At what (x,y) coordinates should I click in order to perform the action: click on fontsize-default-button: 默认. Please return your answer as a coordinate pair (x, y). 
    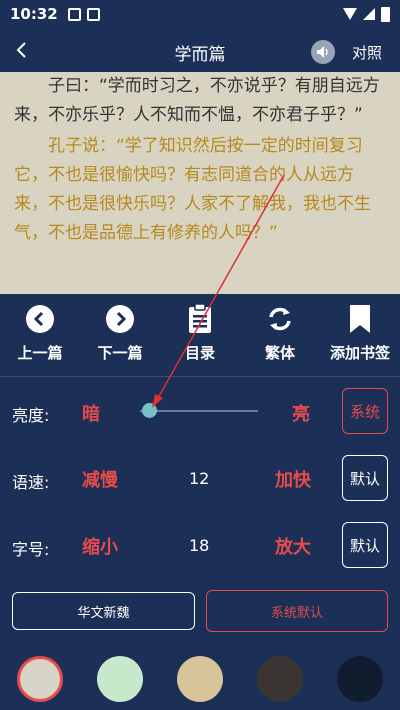
    Looking at the image, I should click on (365, 545).